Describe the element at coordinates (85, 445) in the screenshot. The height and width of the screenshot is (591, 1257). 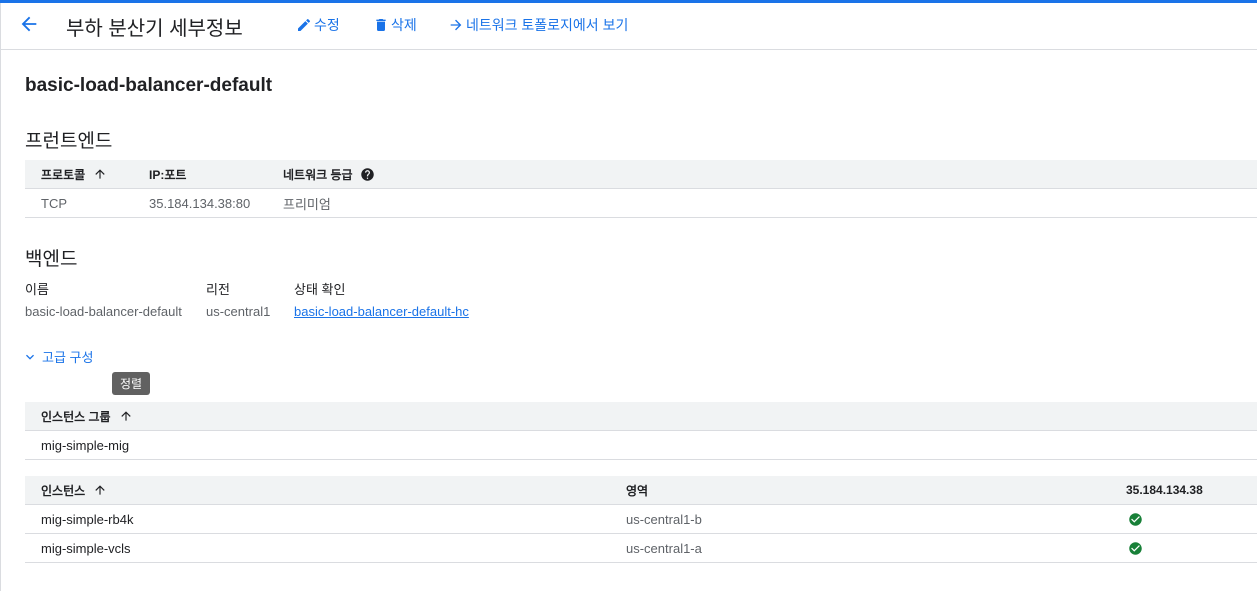
I see `instance-group-name: mig-simple-mig` at that location.